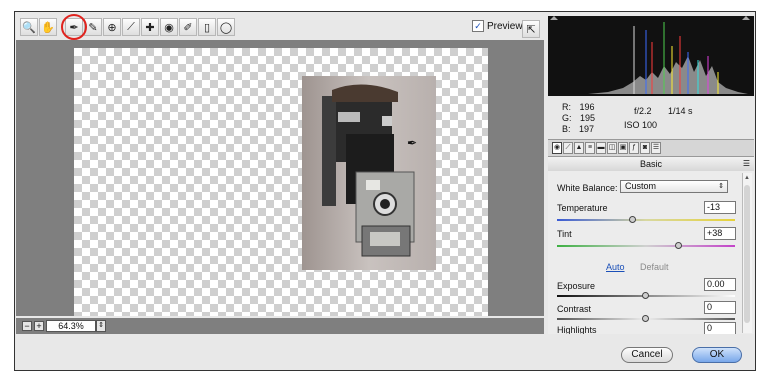  I want to click on preview-toggle: ✓ Preview, so click(497, 26).